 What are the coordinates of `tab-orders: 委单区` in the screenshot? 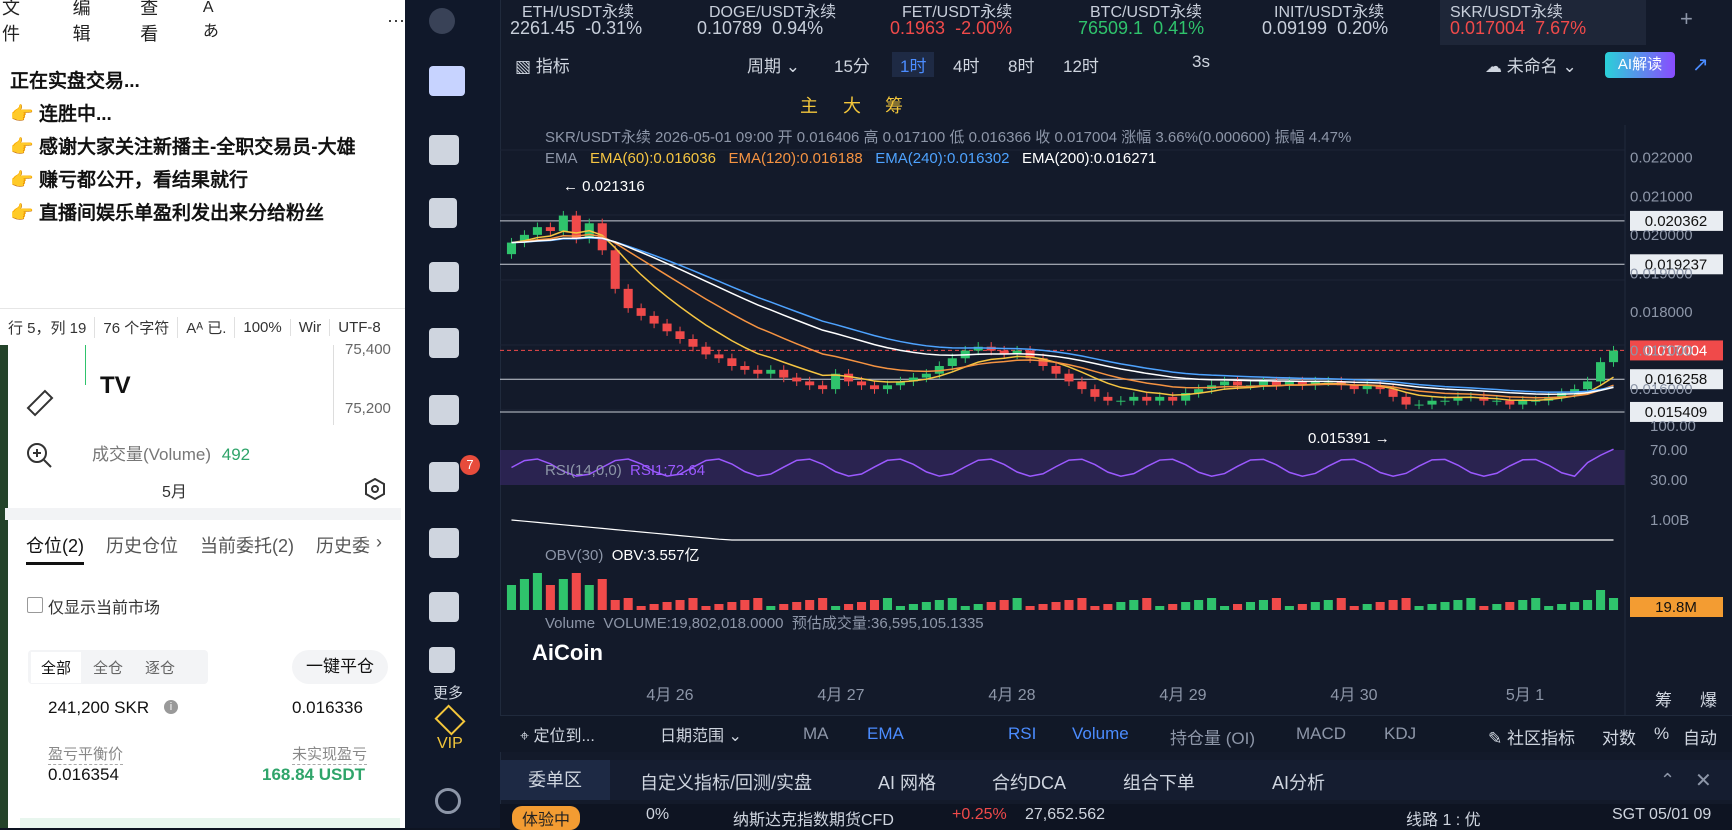 It's located at (555, 780).